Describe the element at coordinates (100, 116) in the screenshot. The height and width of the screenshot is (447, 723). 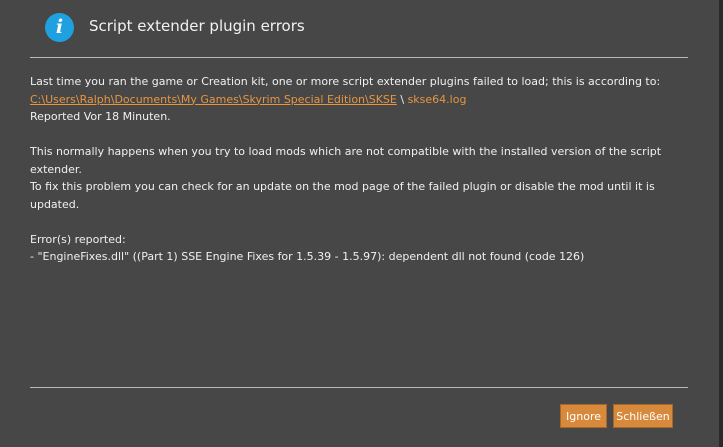
I see `reported-time: Reported Vor 18 Minuten.` at that location.